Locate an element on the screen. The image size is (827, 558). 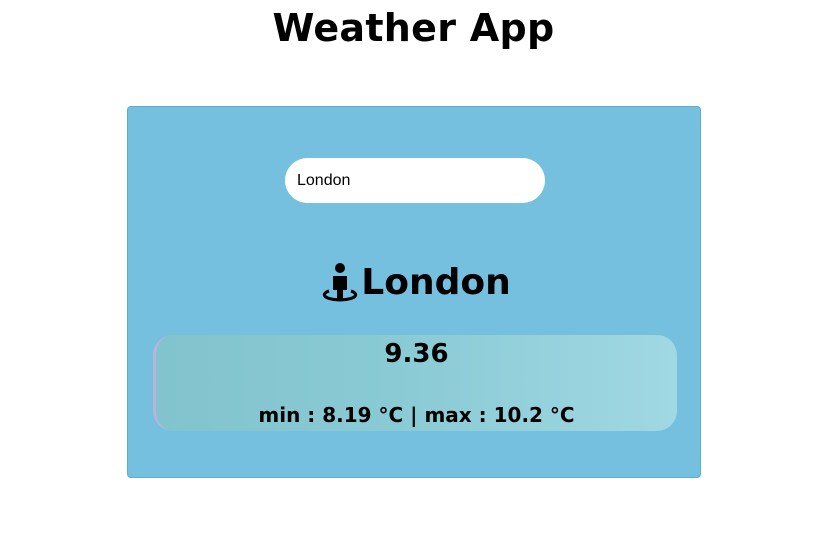
weather-info-box: 9.36 min : 8.19 °C | max : 10.2 °C is located at coordinates (415, 383).